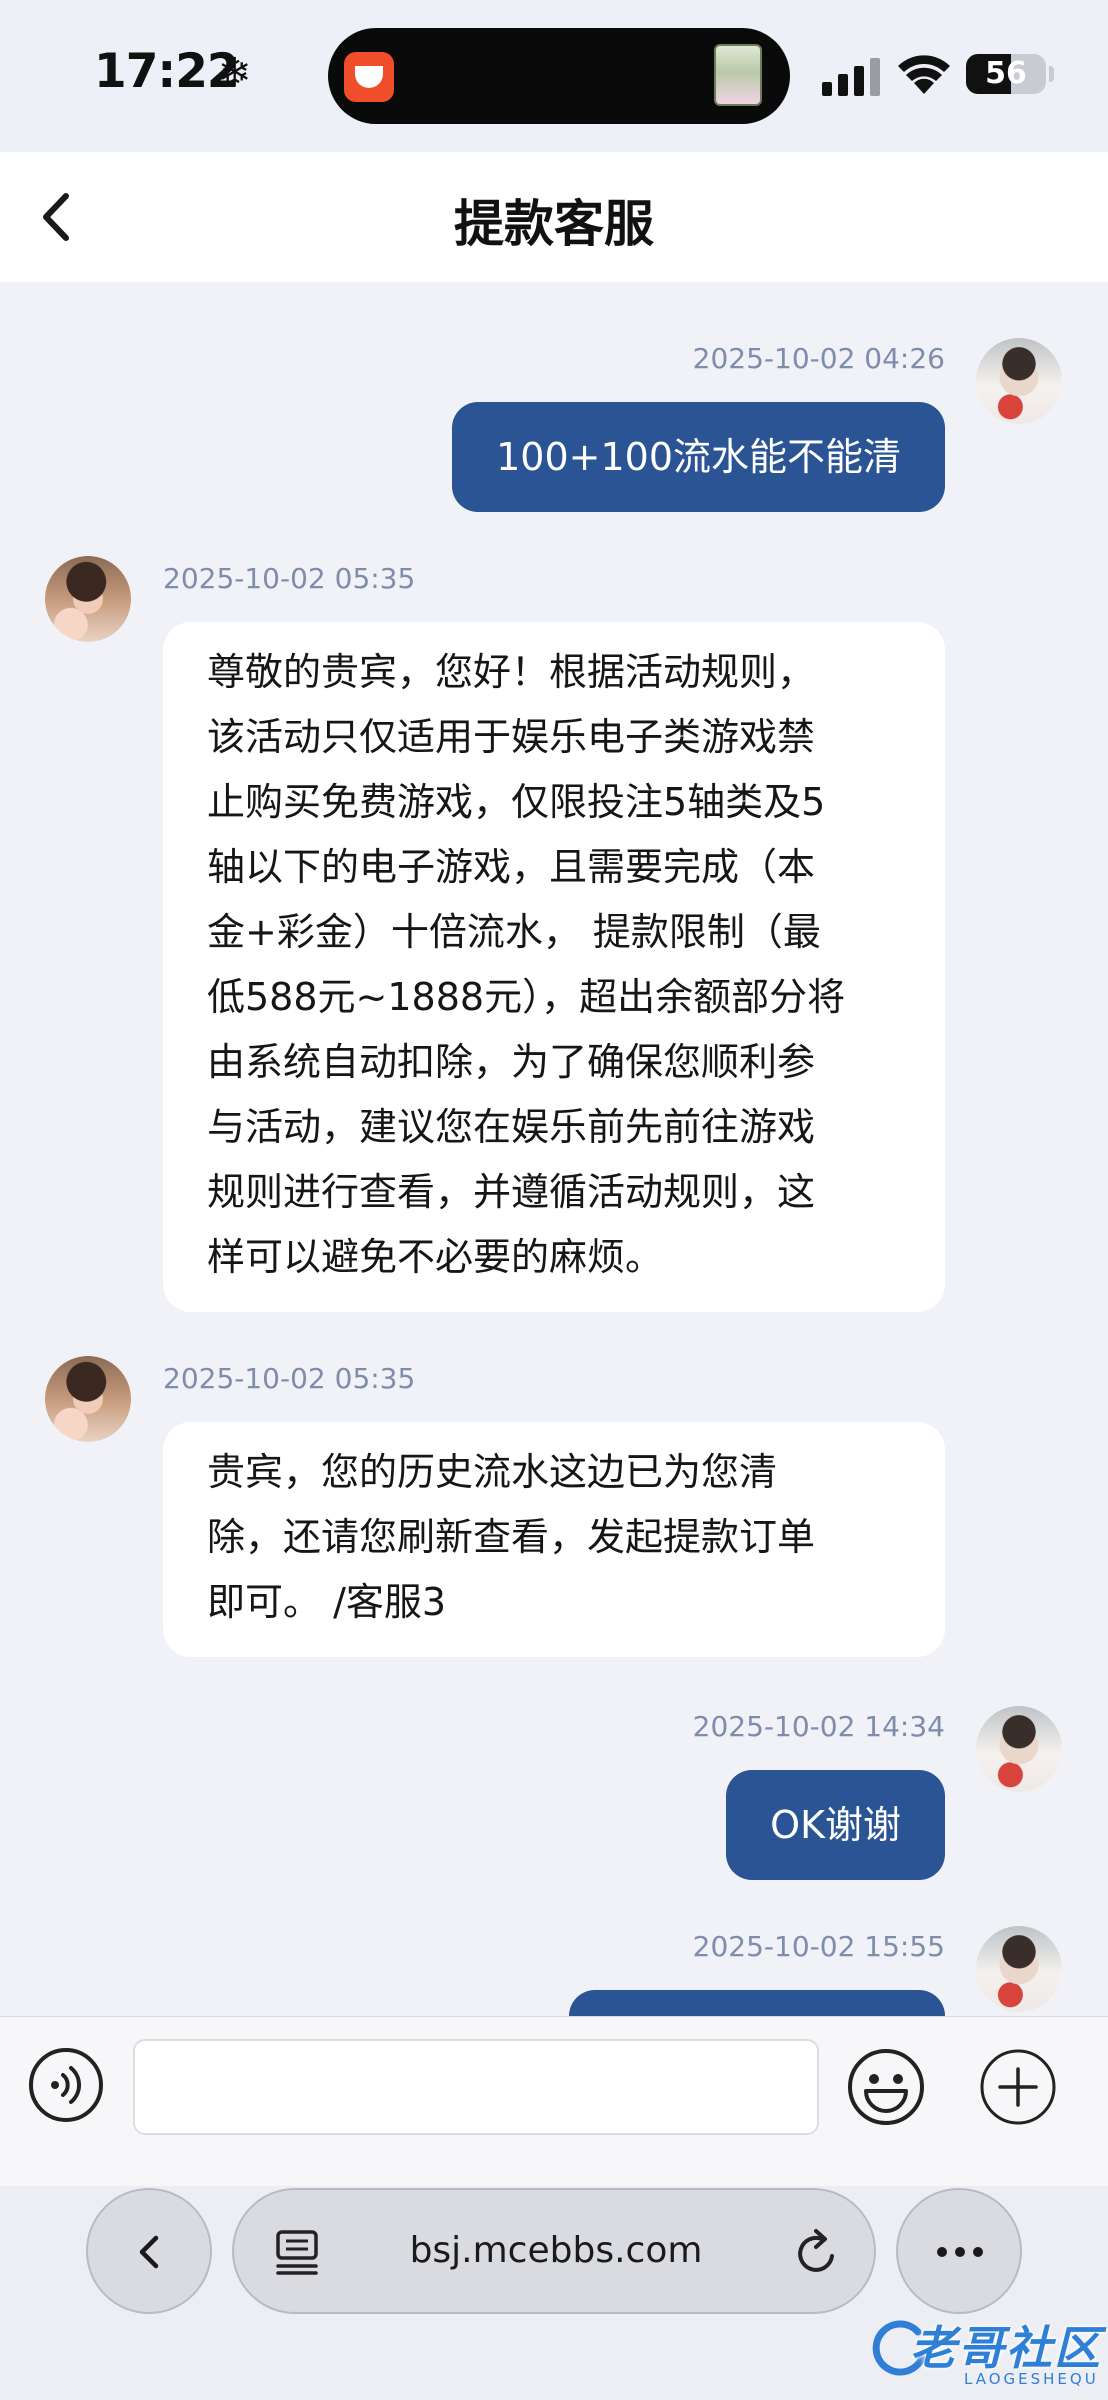  What do you see at coordinates (851, 76) in the screenshot?
I see `cellular-signal-icon` at bounding box center [851, 76].